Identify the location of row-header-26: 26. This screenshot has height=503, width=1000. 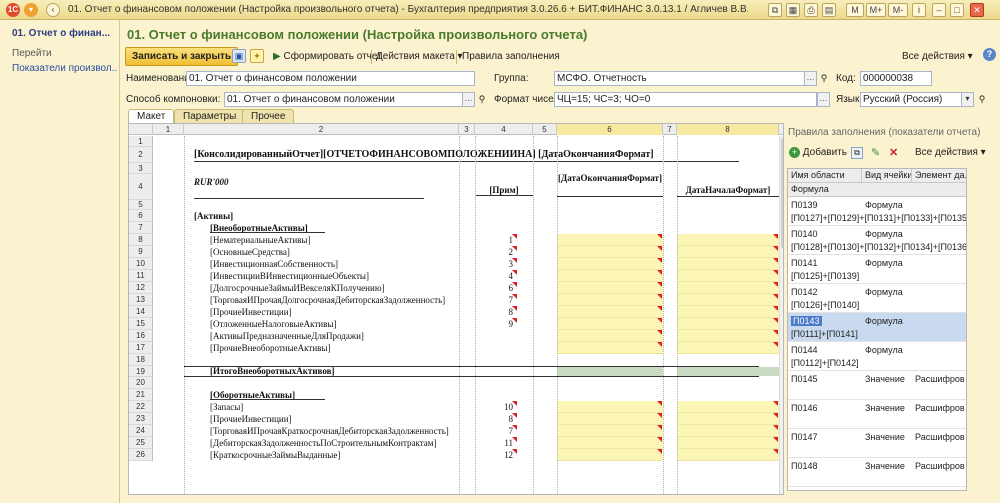
(141, 455).